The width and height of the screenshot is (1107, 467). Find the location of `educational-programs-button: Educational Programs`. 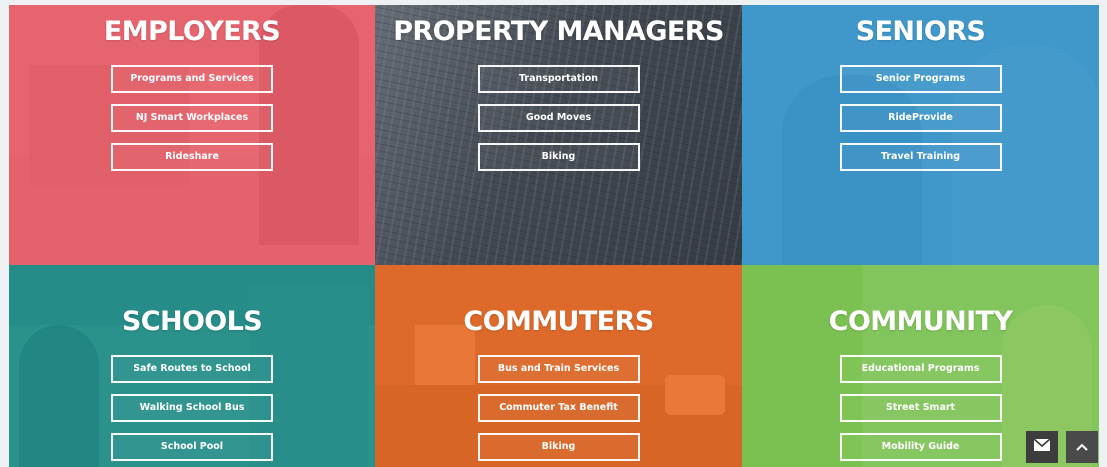

educational-programs-button: Educational Programs is located at coordinates (920, 369).